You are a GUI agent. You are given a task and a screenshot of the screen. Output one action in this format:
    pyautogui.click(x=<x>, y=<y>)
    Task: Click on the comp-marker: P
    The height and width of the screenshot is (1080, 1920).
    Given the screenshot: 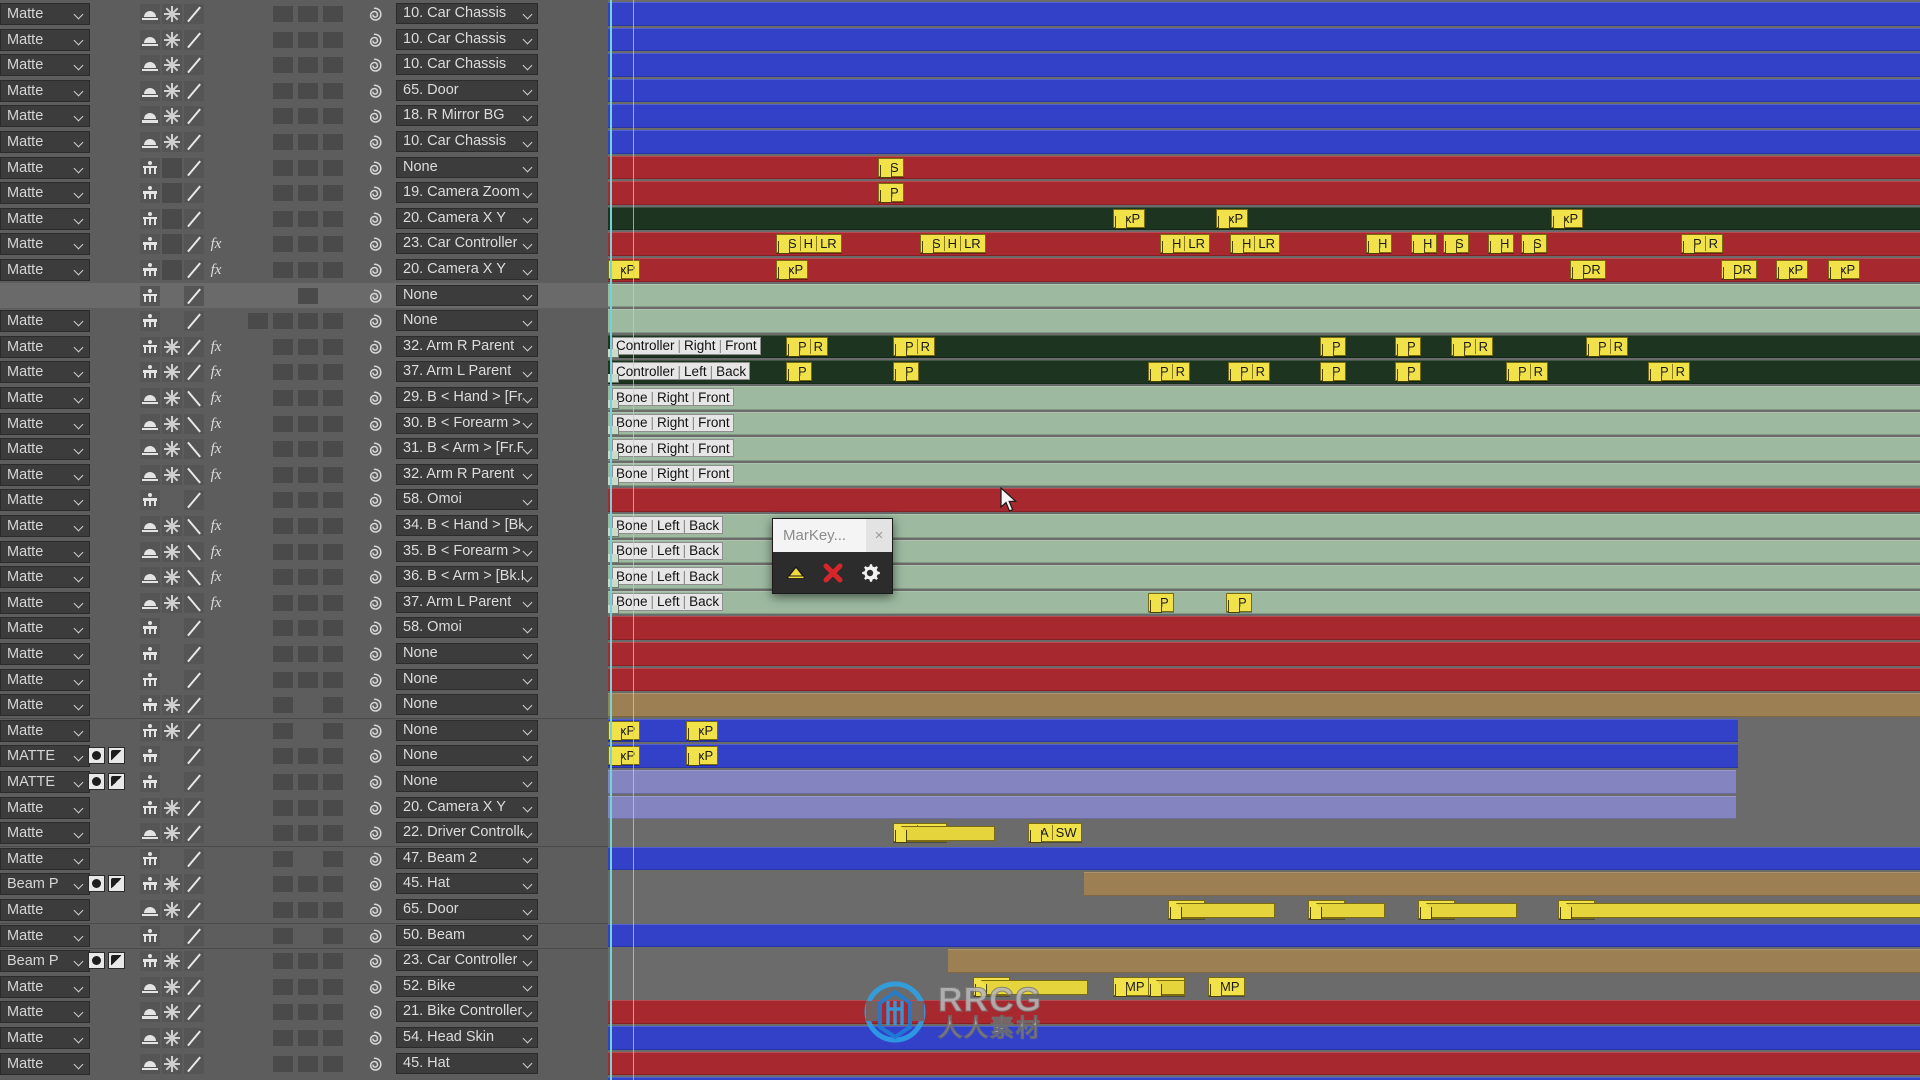 What is the action you would take?
    pyautogui.click(x=1408, y=346)
    